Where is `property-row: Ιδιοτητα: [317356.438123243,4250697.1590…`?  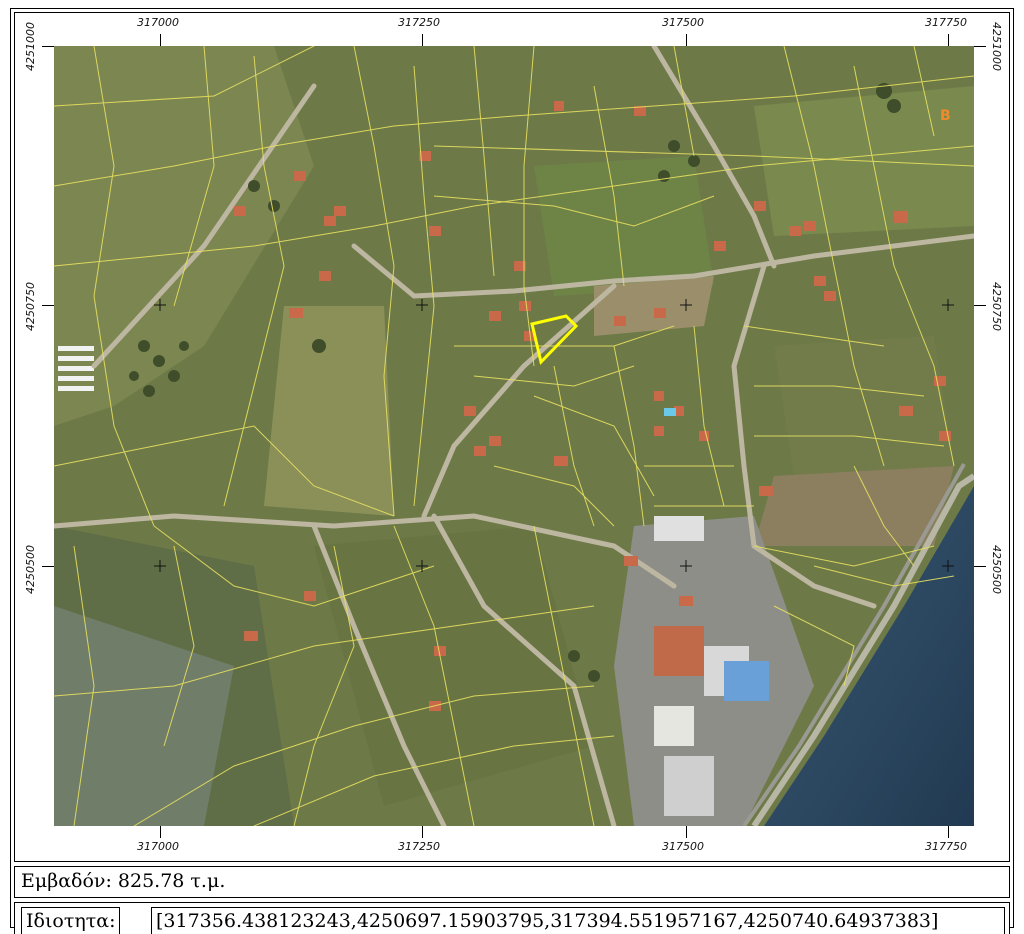 property-row: Ιδιοτητα: [317356.438123243,4250697.1590… is located at coordinates (512, 918).